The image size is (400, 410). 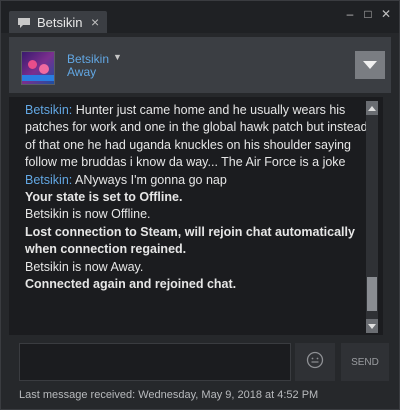 What do you see at coordinates (104, 197) in the screenshot?
I see `system-message: Your state is set to Offline.` at bounding box center [104, 197].